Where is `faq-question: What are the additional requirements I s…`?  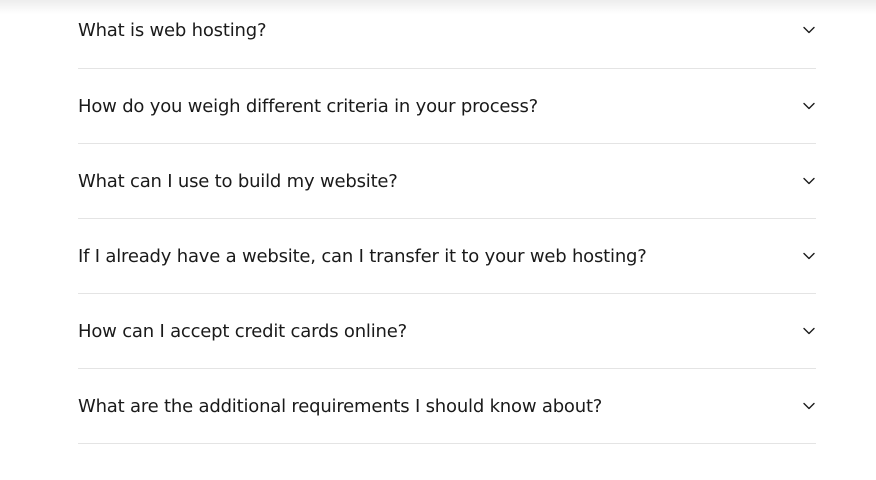
faq-question: What are the additional requirements I s… is located at coordinates (340, 406).